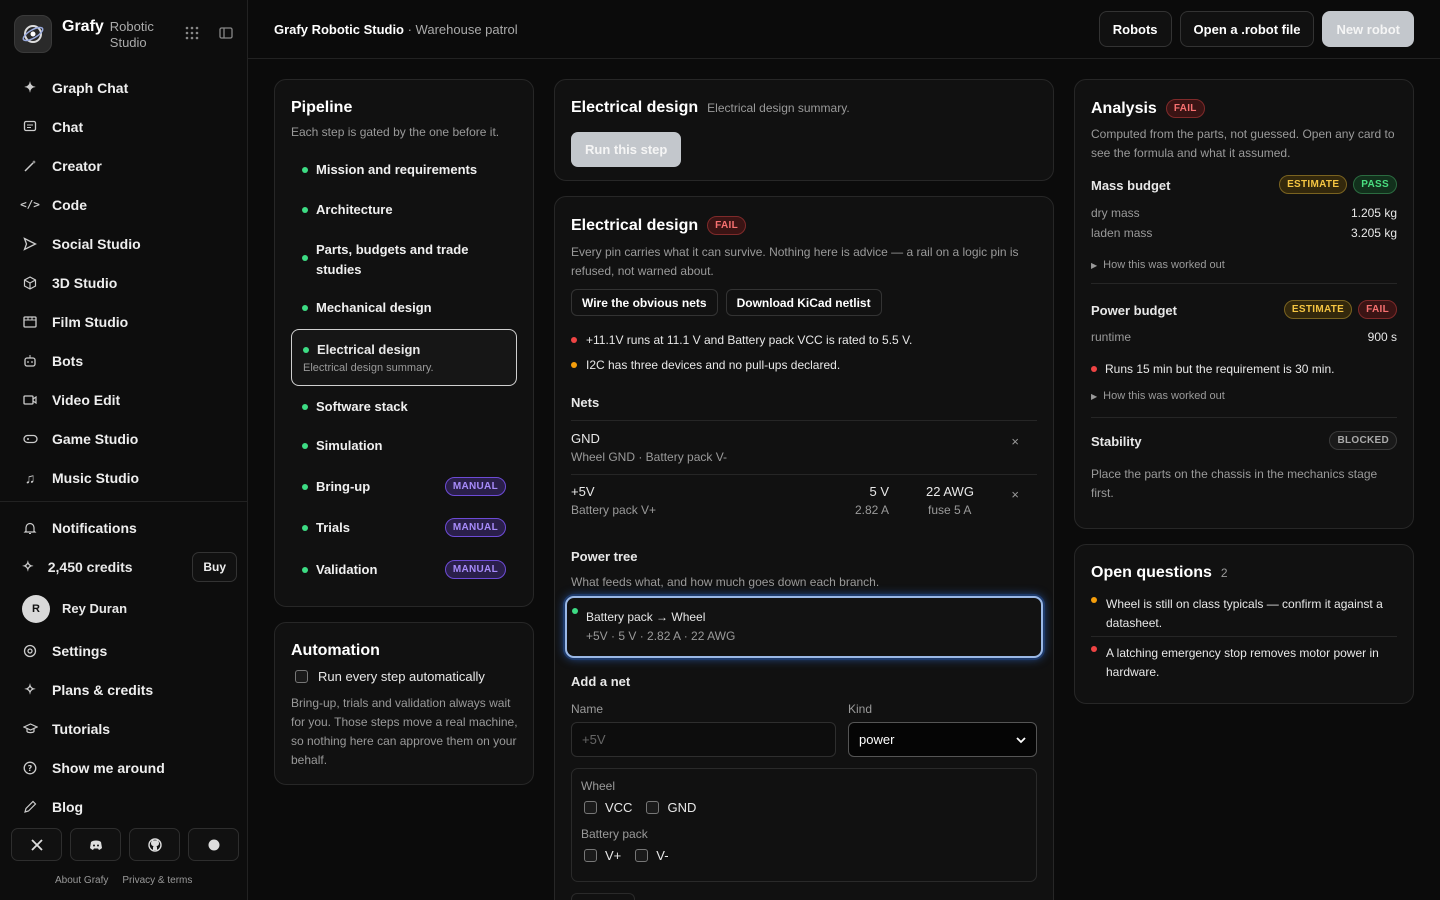 The height and width of the screenshot is (900, 1440). Describe the element at coordinates (30, 729) in the screenshot. I see `graduation-cap-icon` at that location.